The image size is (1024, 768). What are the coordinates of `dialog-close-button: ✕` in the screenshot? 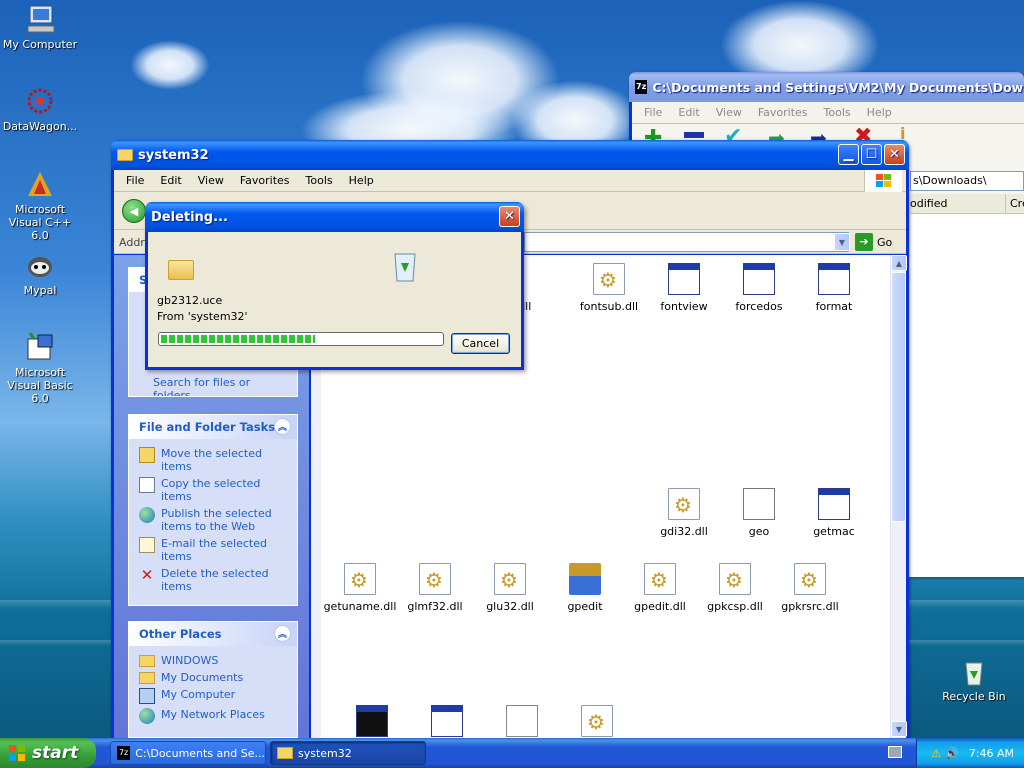 It's located at (509, 216).